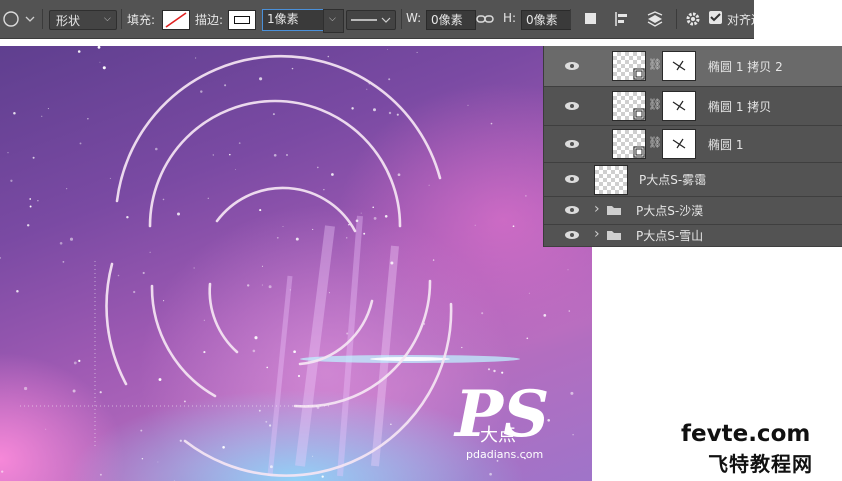 The height and width of the screenshot is (481, 842). What do you see at coordinates (693, 19) in the screenshot?
I see `settings-button` at bounding box center [693, 19].